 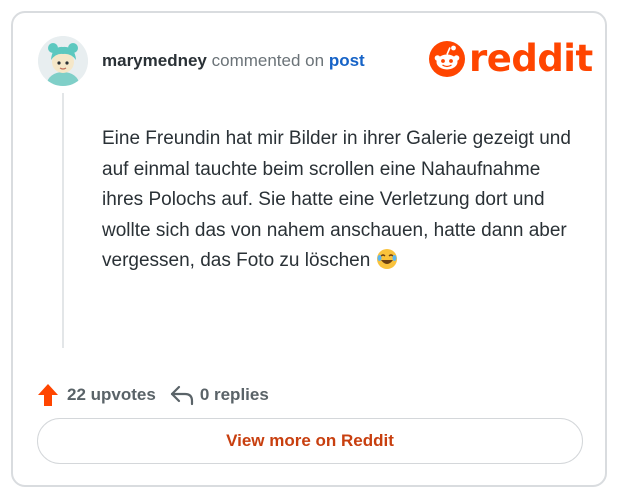 I want to click on reddit-logo: reddit, so click(x=511, y=59).